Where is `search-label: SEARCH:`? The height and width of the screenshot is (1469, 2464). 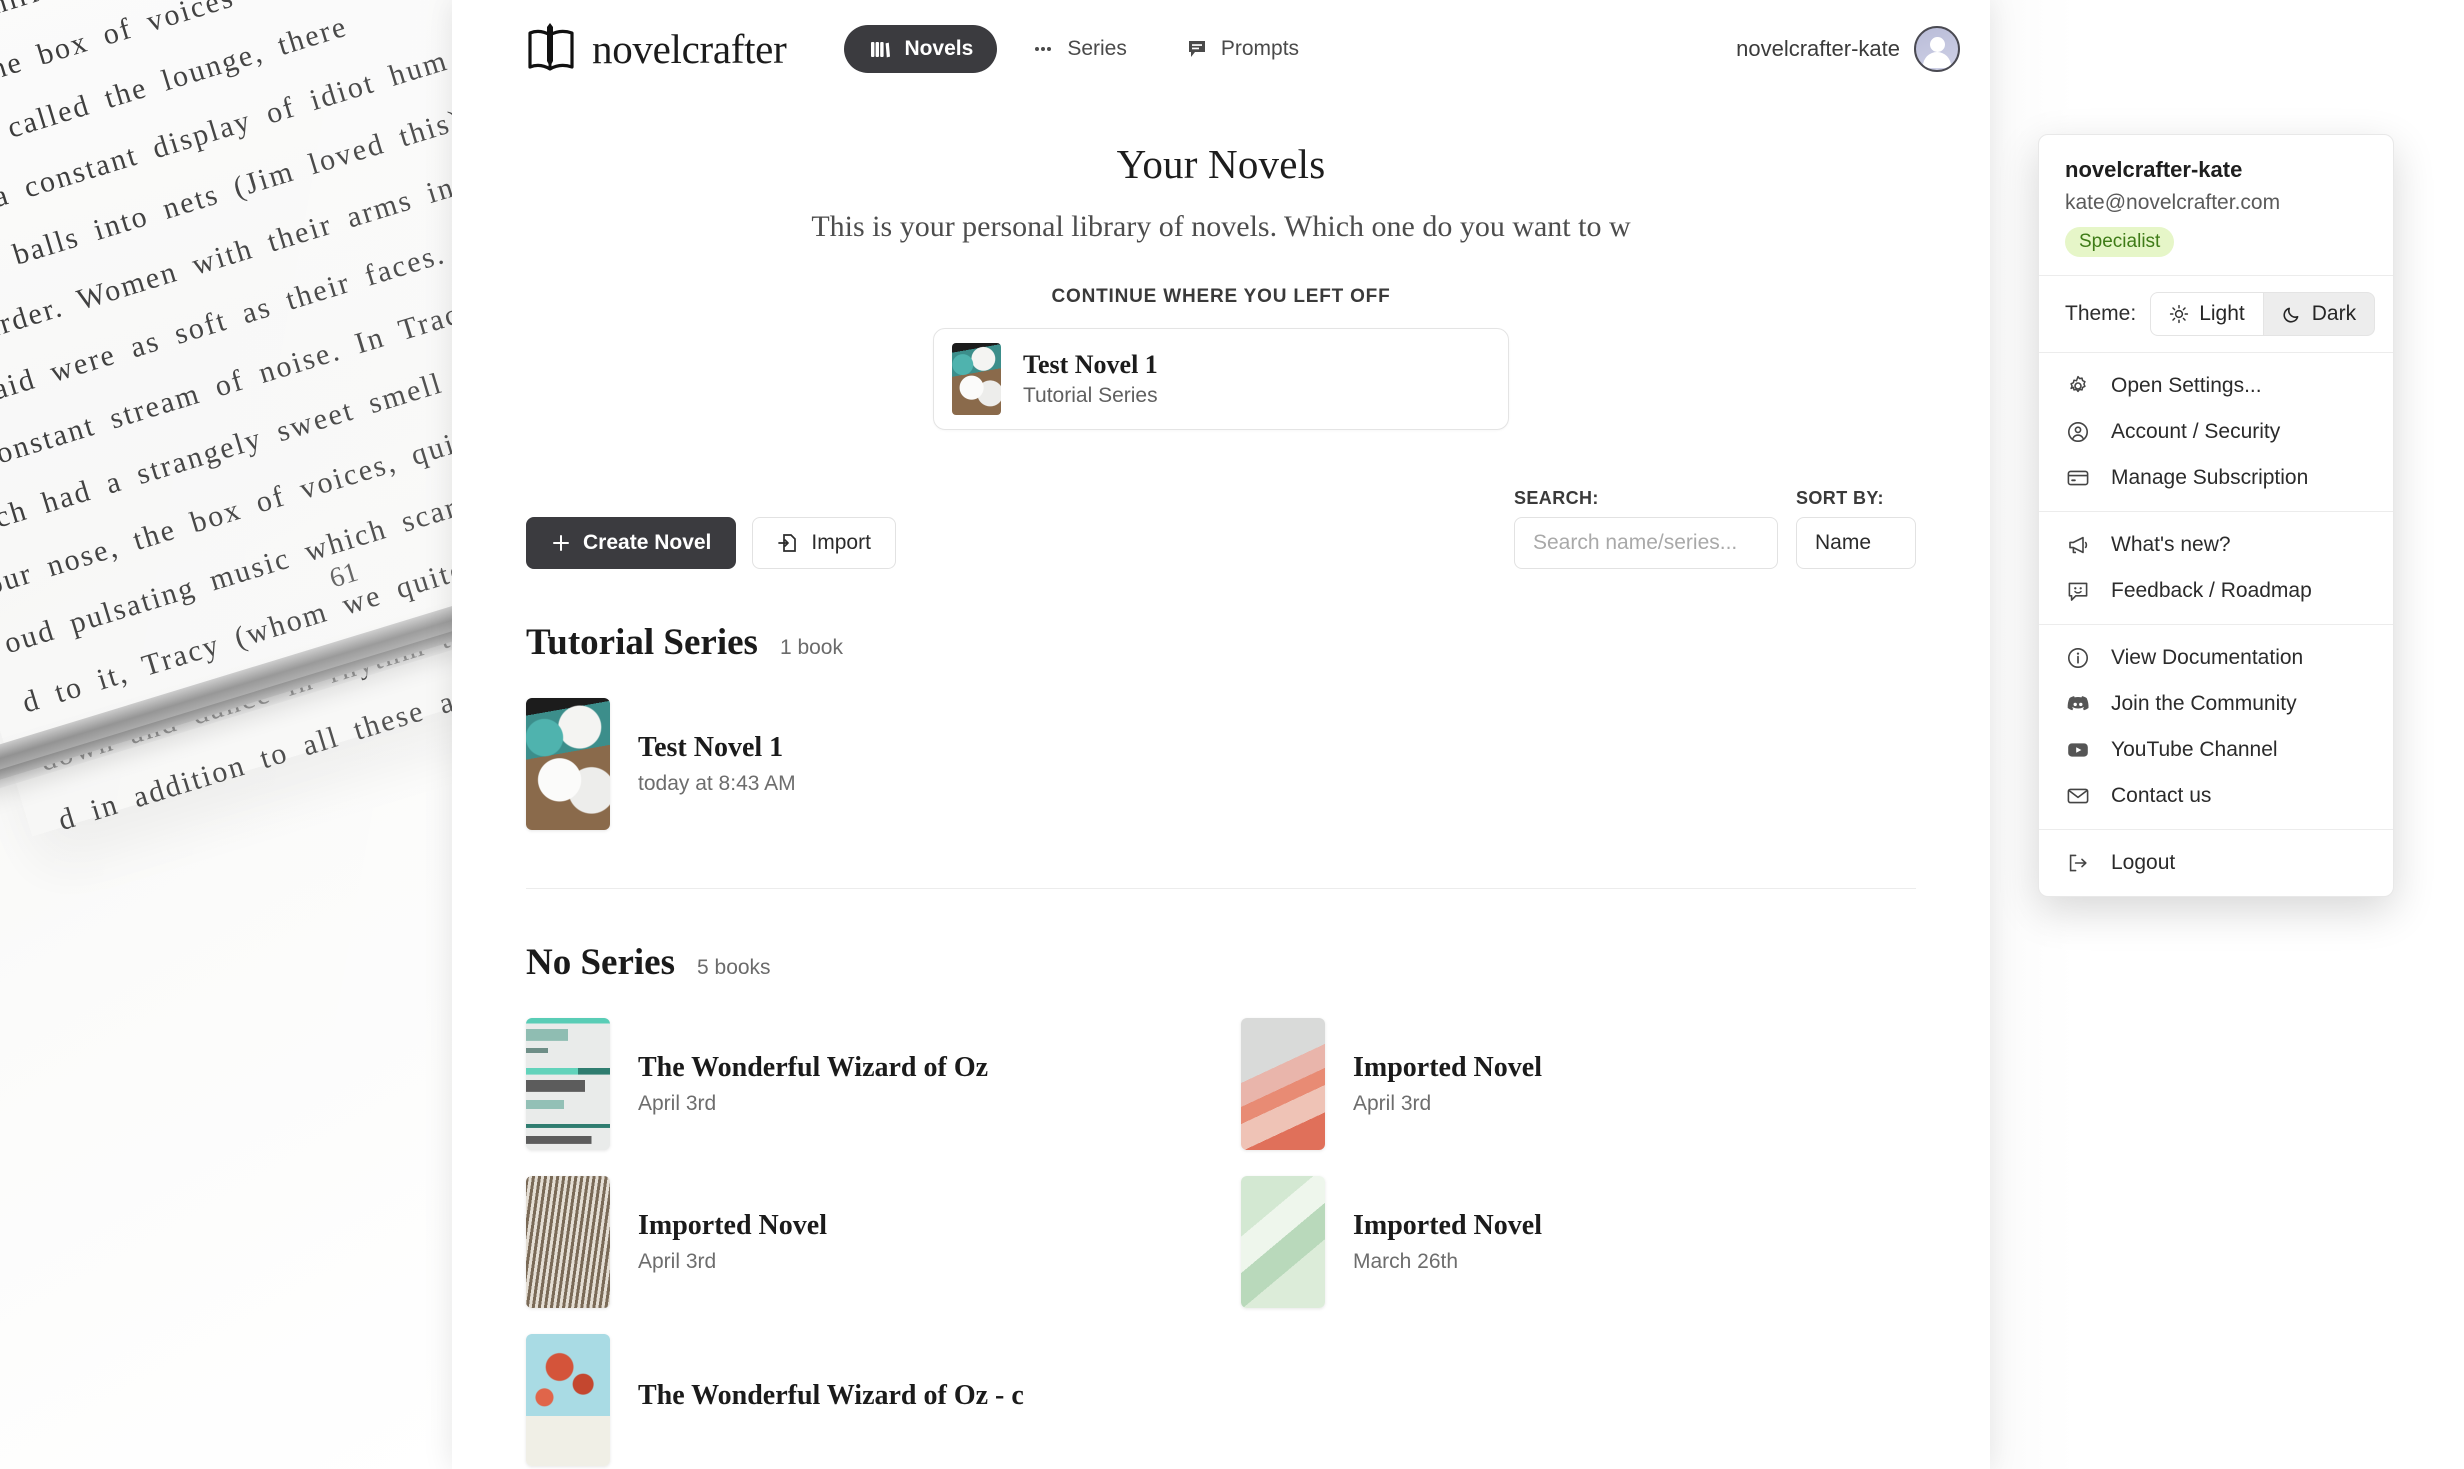
search-label: SEARCH: is located at coordinates (1556, 498).